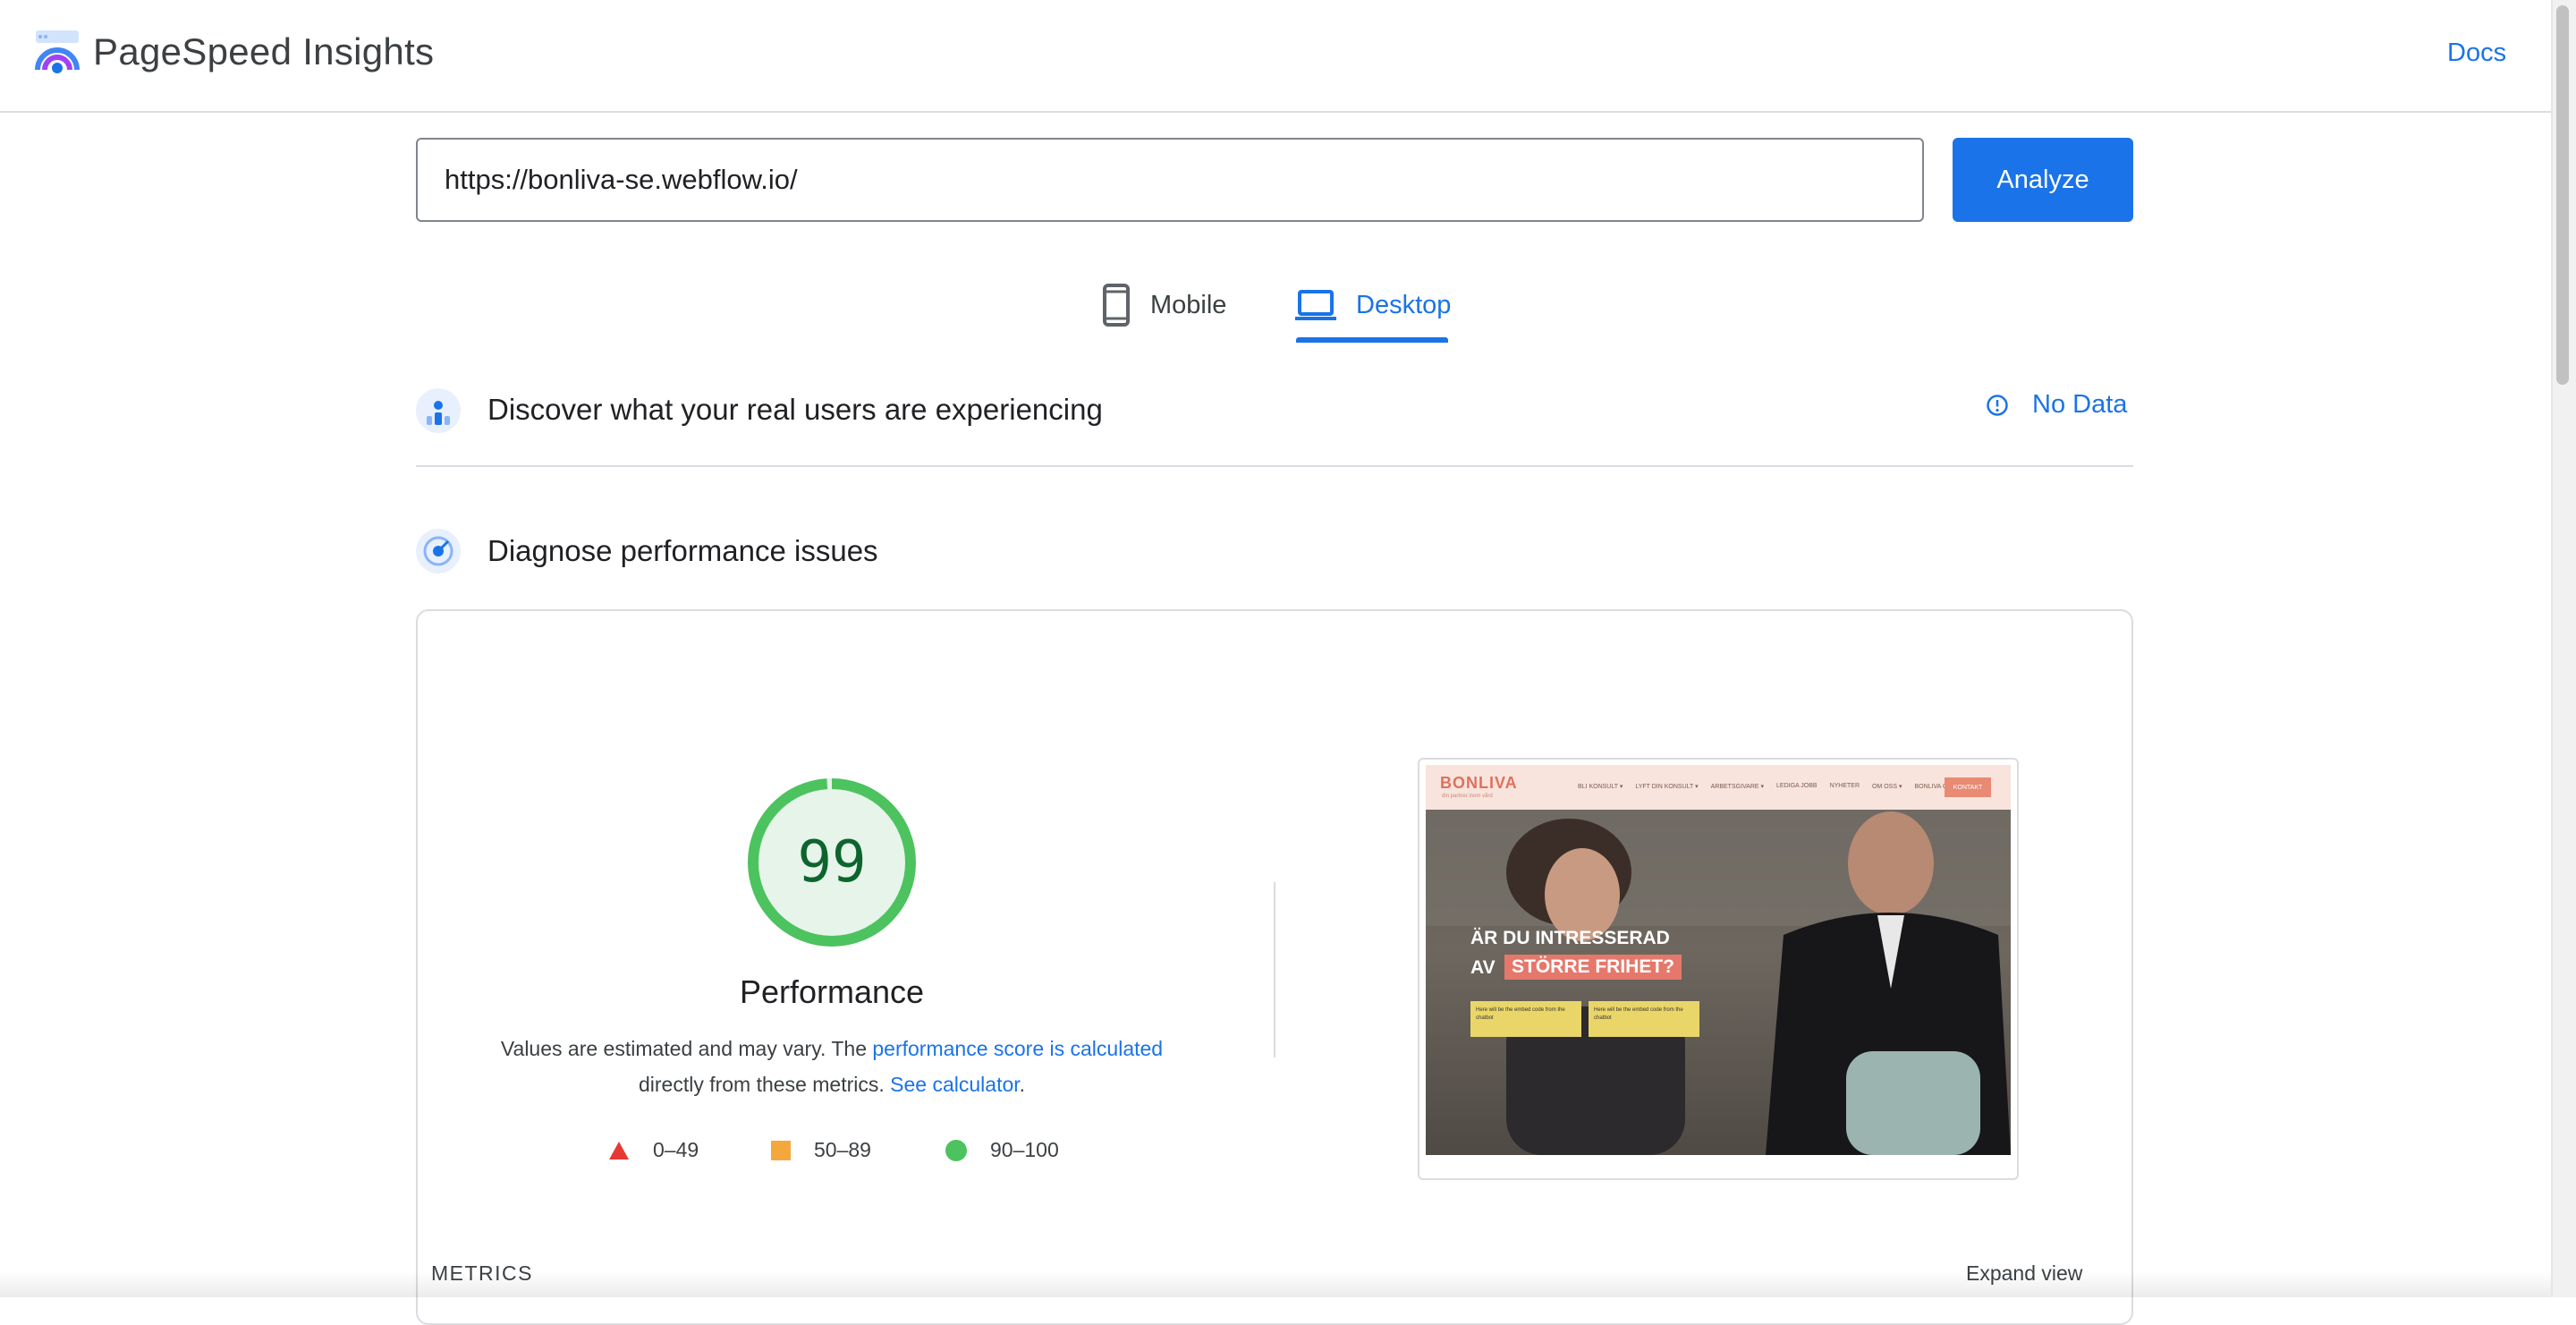 This screenshot has width=2576, height=1325. I want to click on score-calculated-link: performance score is calculated, so click(1017, 1048).